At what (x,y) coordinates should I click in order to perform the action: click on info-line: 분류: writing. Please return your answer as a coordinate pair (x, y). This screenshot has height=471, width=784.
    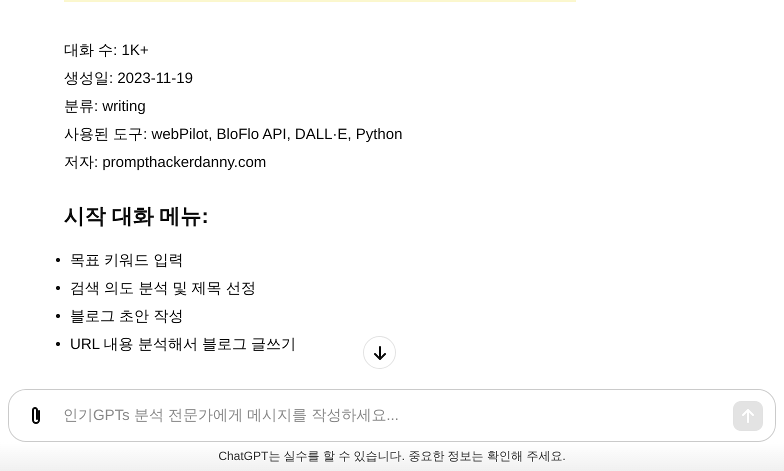
    Looking at the image, I should click on (105, 107).